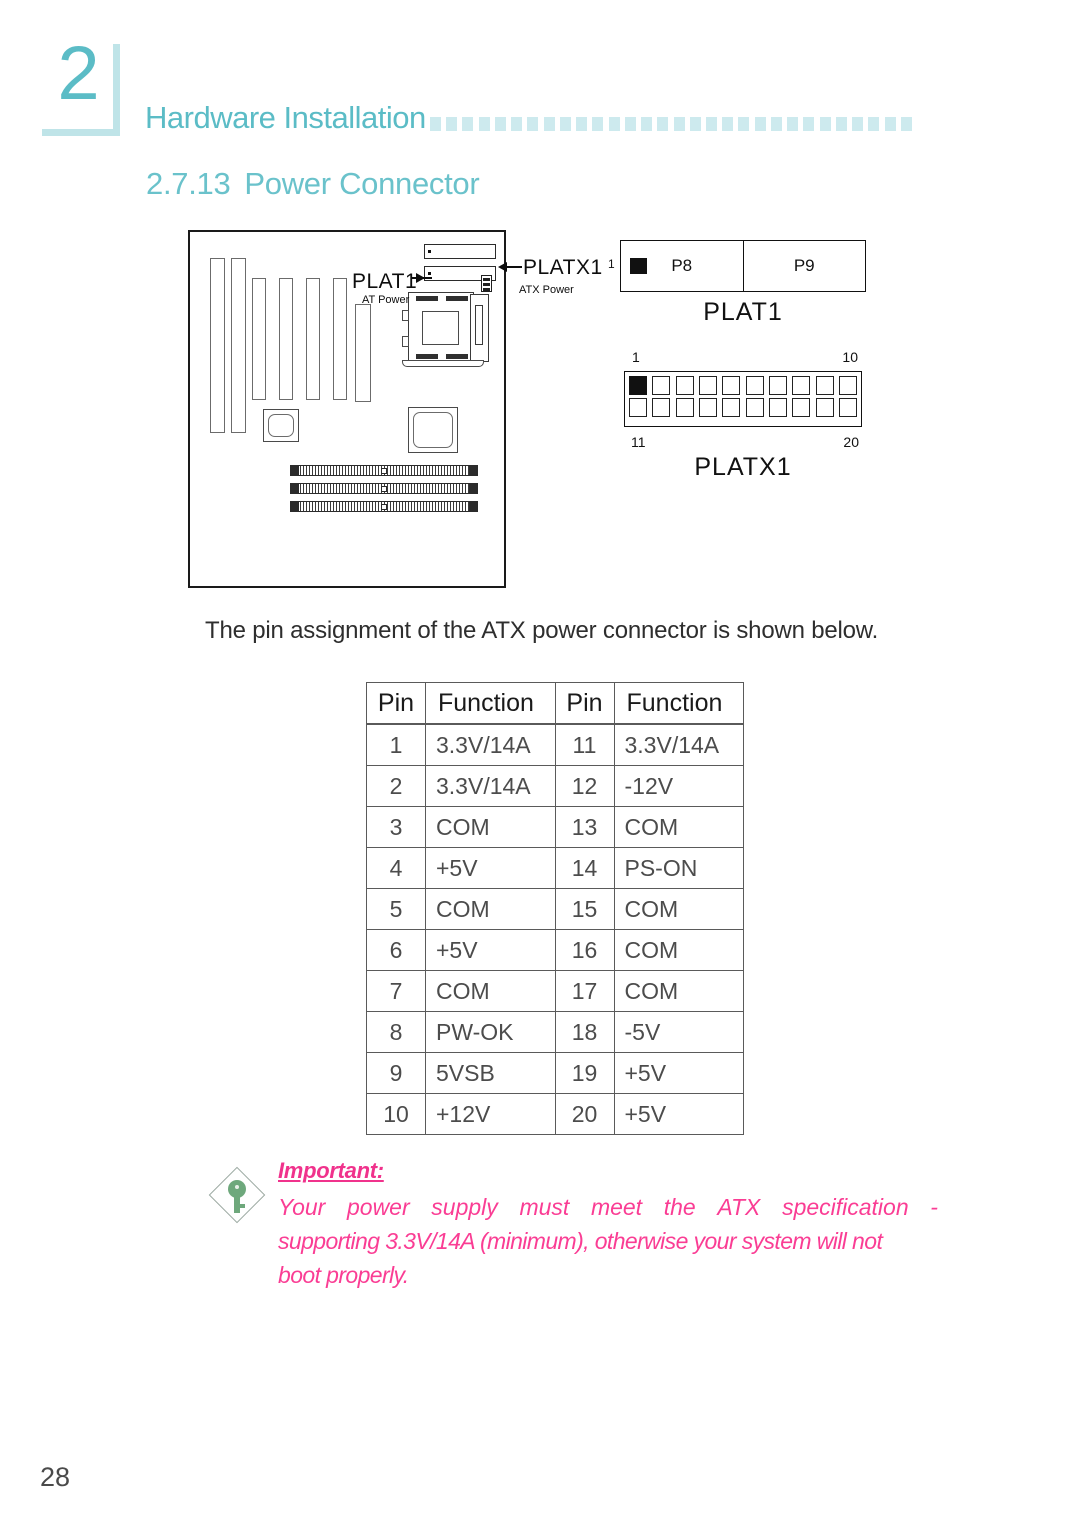  I want to click on chipset-south, so click(281, 425).